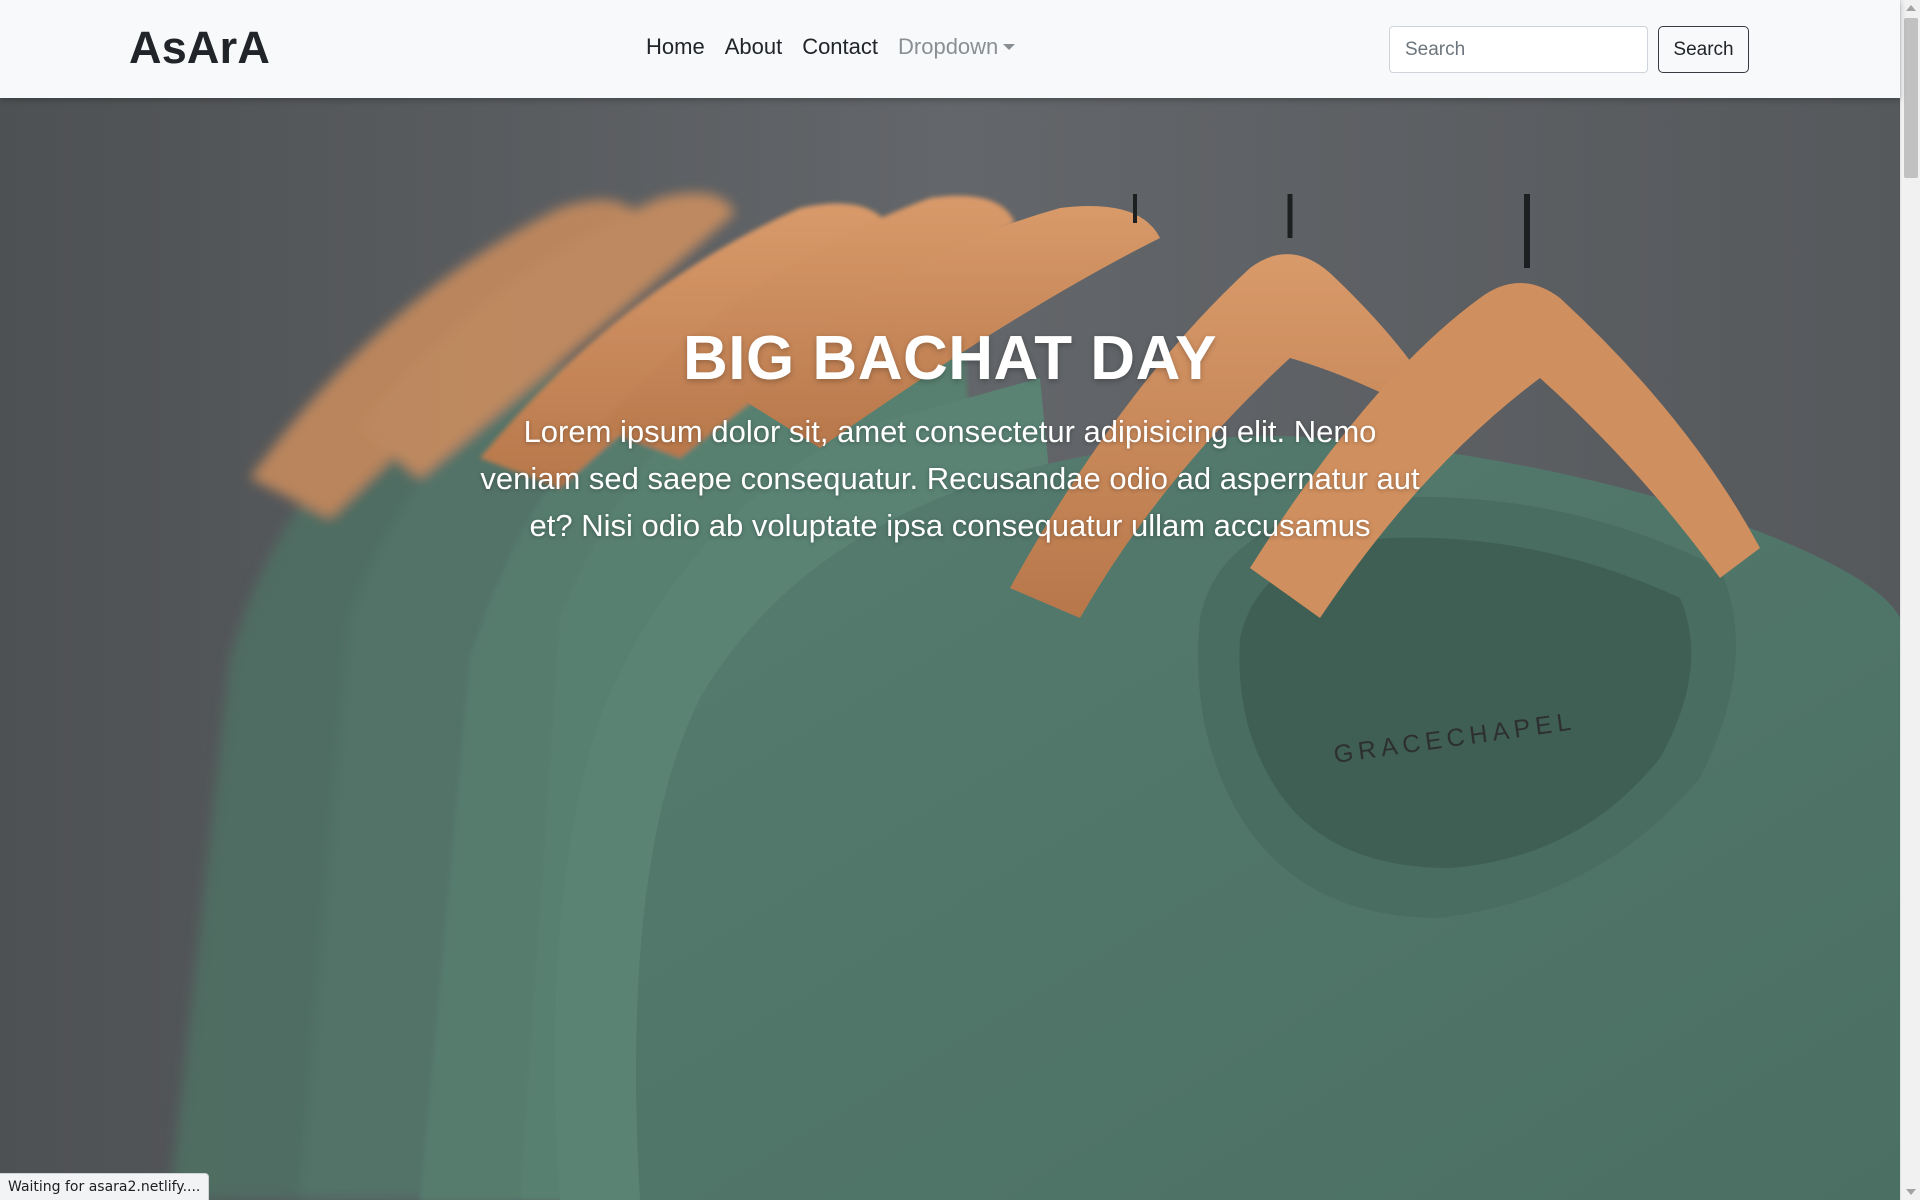  Describe the element at coordinates (1911, 1192) in the screenshot. I see `scroll-down-arrow-icon` at that location.